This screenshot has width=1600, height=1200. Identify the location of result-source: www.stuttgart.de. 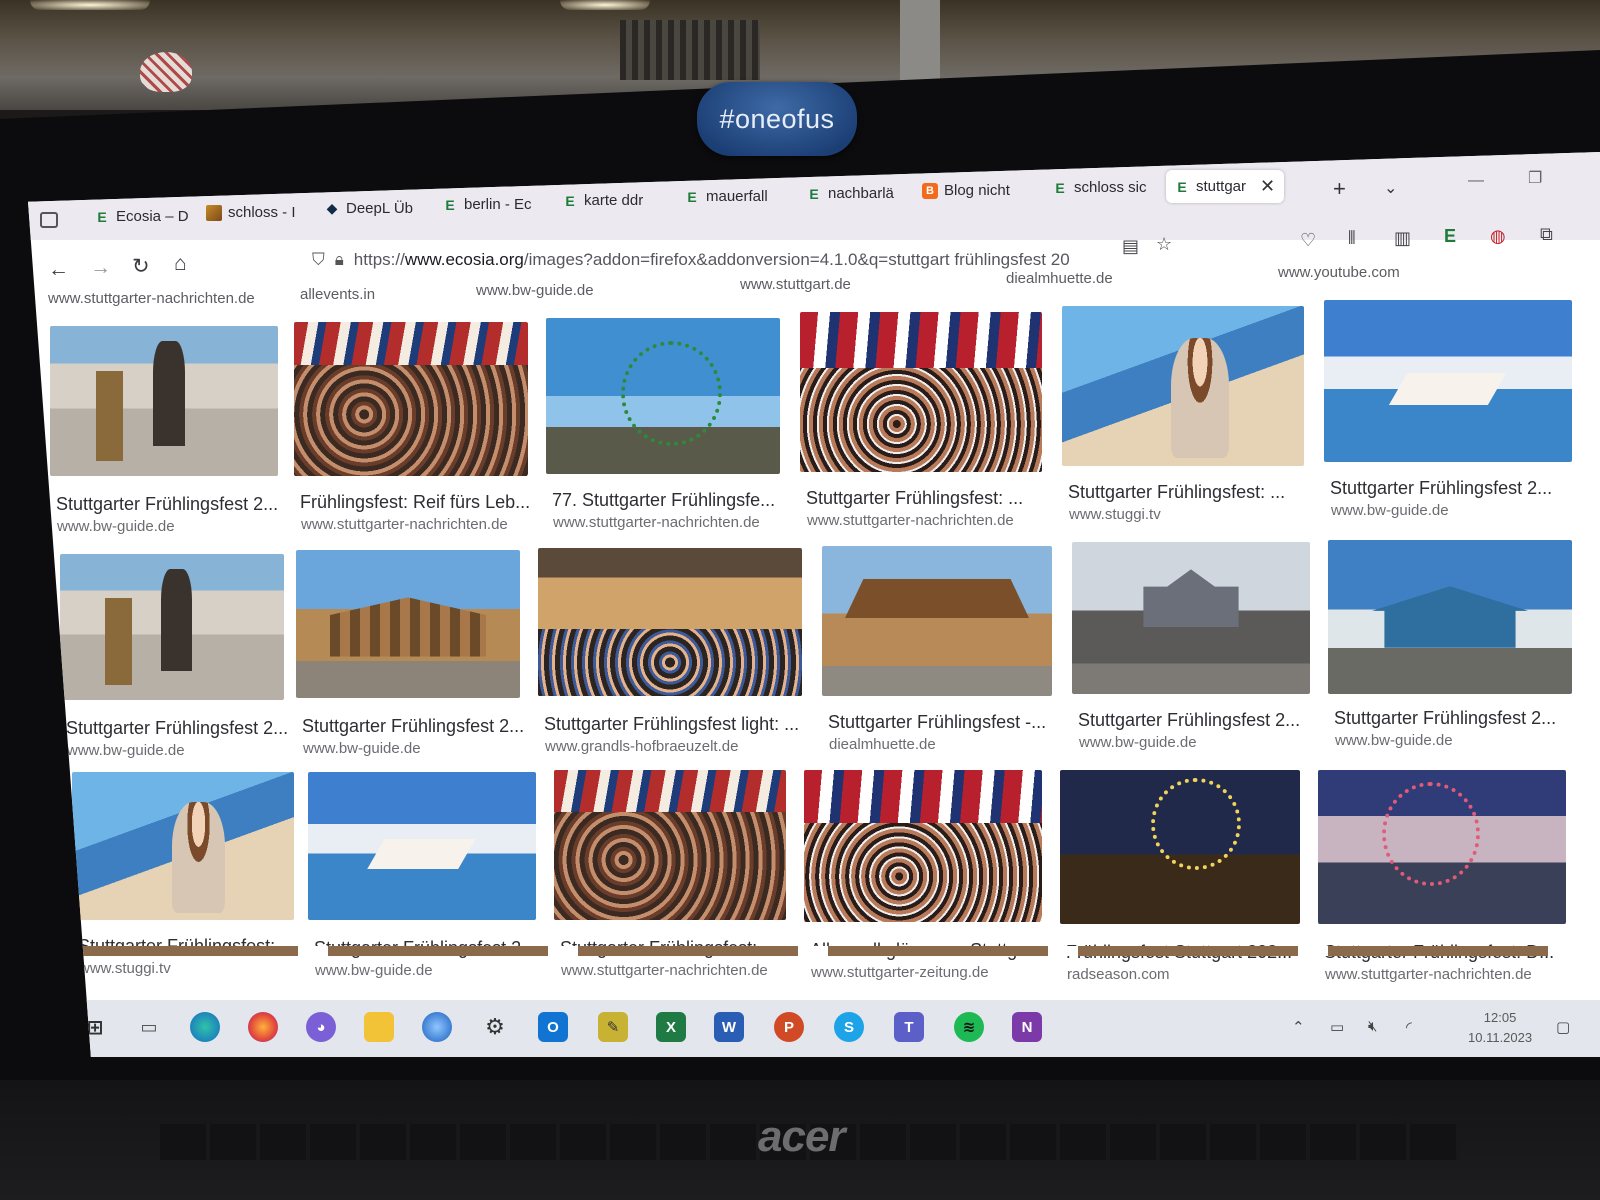
(795, 284).